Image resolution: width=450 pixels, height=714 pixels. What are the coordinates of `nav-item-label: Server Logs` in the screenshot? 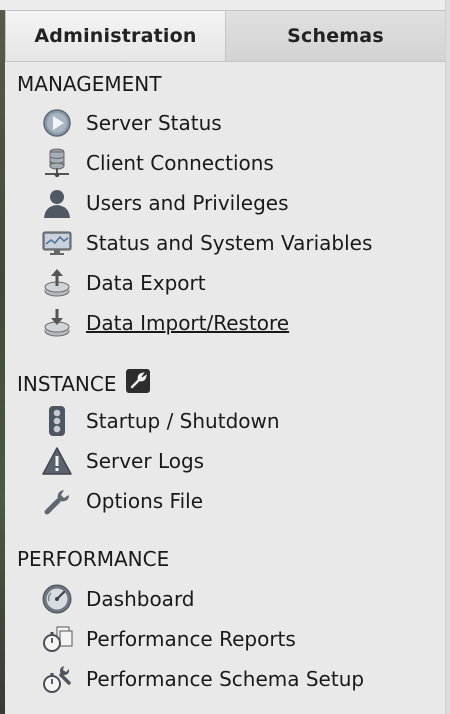 It's located at (145, 461).